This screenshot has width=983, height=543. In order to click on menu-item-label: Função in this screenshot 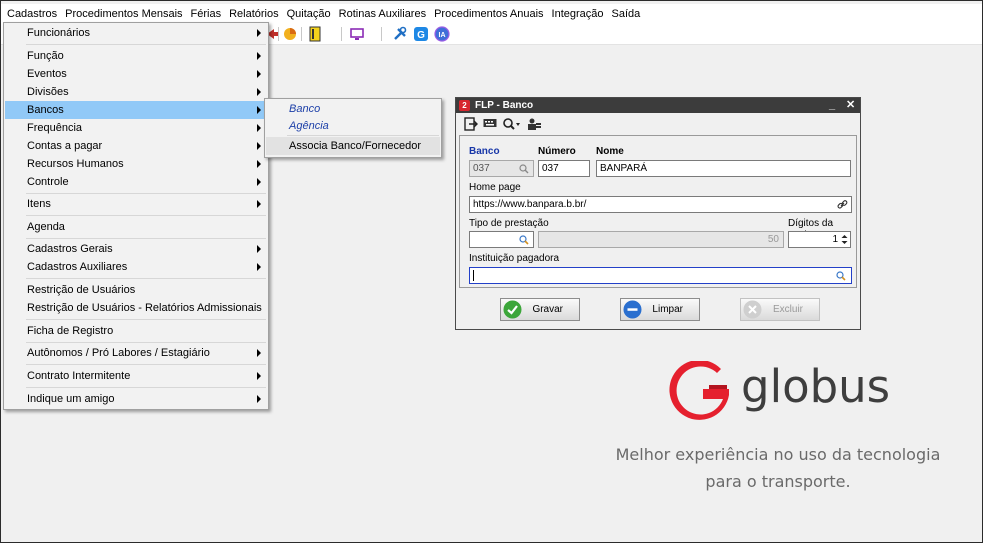, I will do `click(45, 56)`.